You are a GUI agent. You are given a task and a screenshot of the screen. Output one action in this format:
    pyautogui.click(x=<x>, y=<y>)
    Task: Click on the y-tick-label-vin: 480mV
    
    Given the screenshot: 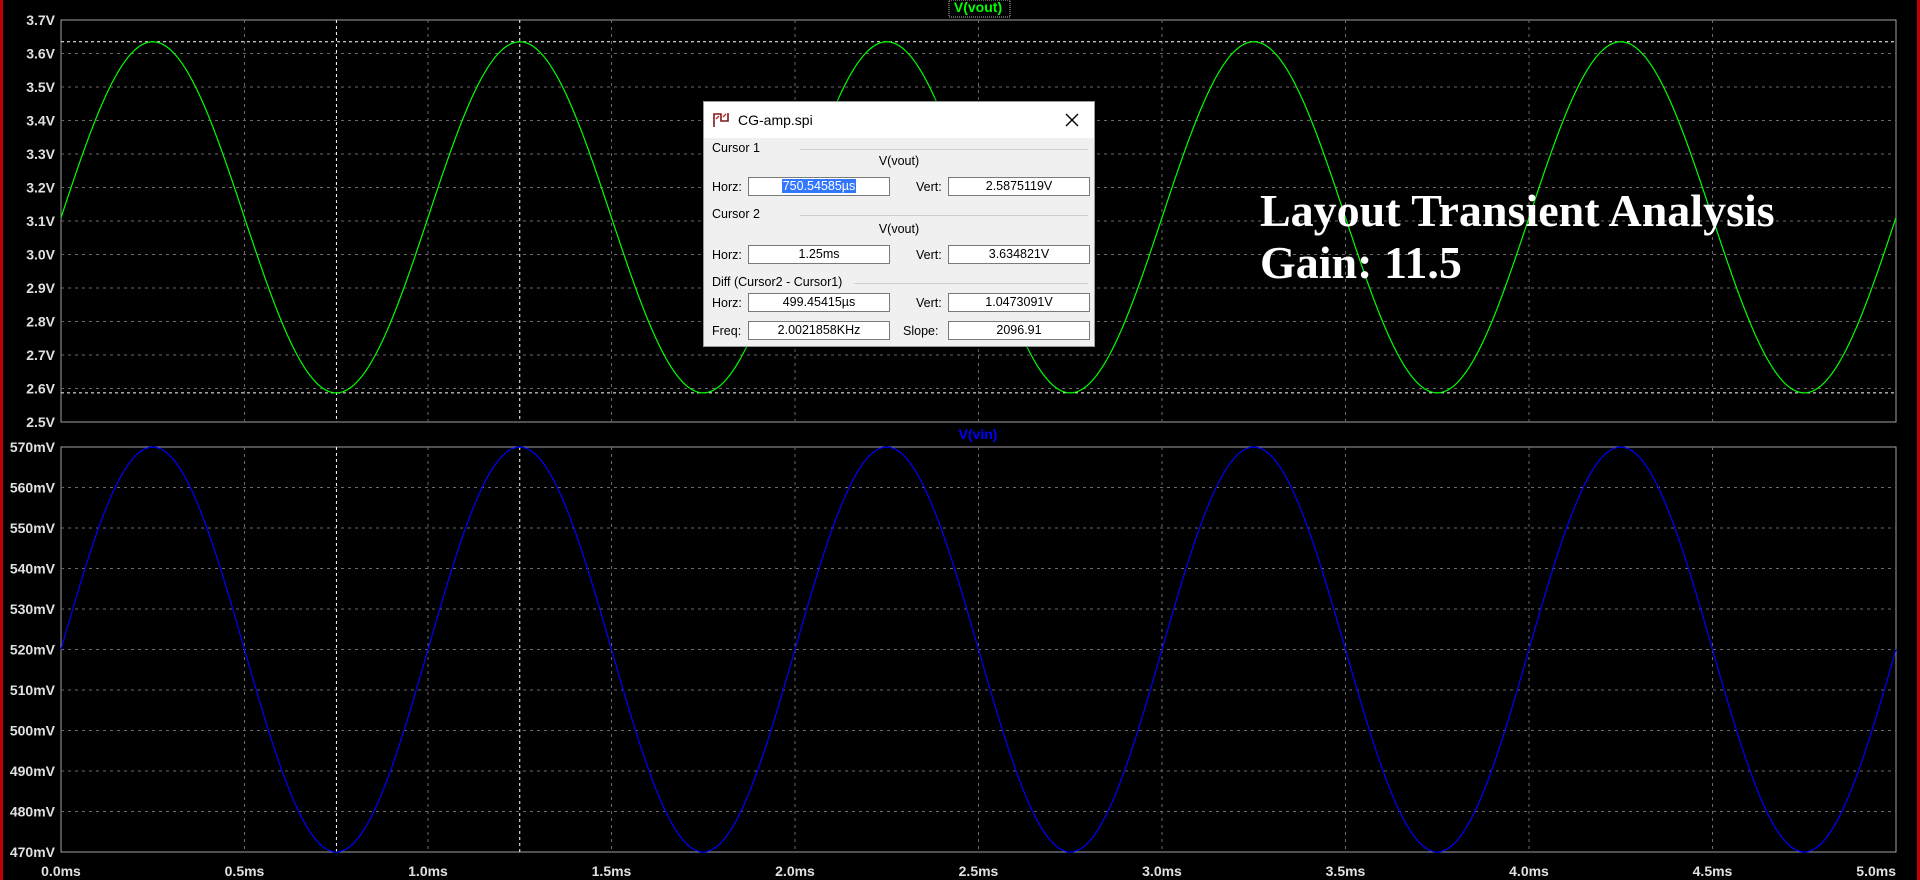 What is the action you would take?
    pyautogui.click(x=33, y=812)
    